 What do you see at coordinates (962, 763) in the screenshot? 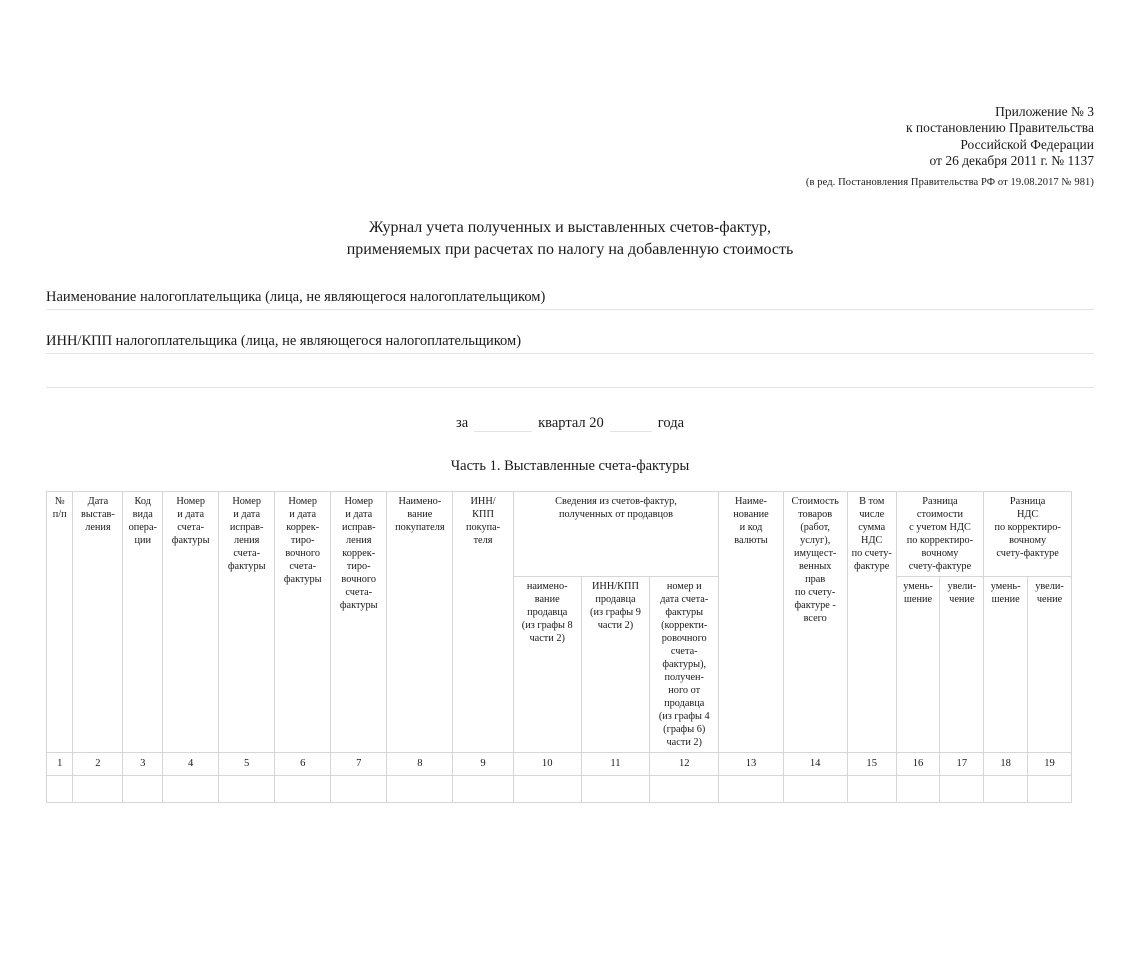
I see `col-num-17: 17` at bounding box center [962, 763].